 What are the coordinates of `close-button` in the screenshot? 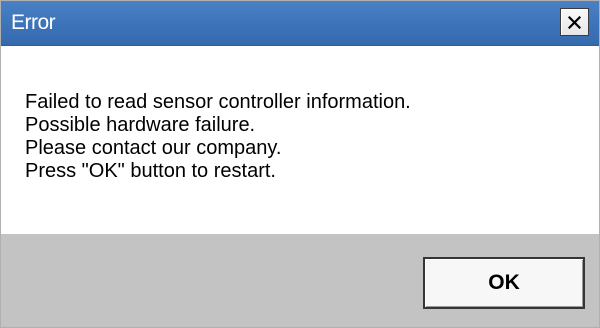 It's located at (574, 22).